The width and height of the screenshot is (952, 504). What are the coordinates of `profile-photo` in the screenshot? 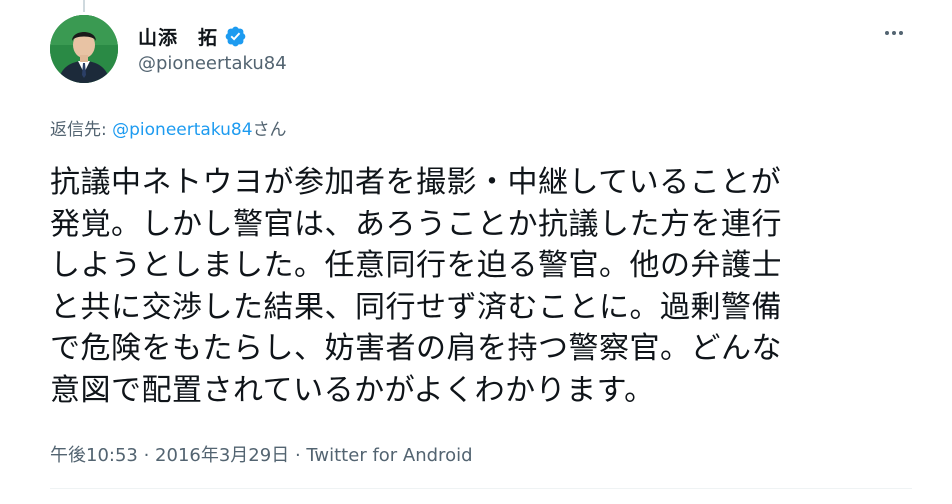 It's located at (84, 49).